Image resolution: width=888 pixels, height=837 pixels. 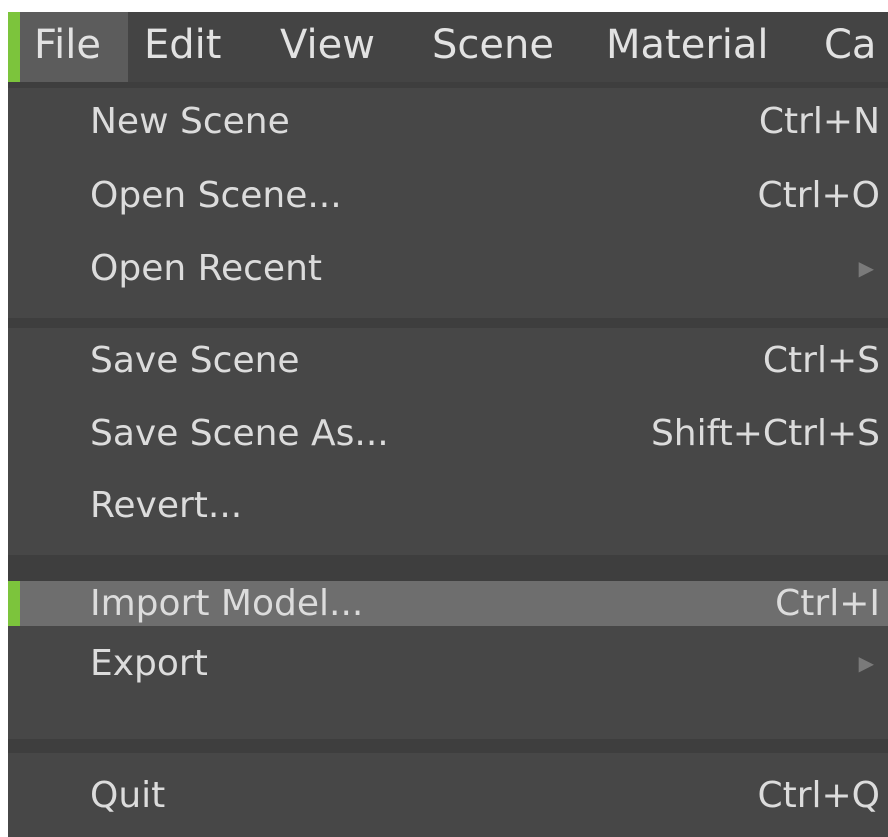 I want to click on highlight-accent-marker, so click(x=14, y=603).